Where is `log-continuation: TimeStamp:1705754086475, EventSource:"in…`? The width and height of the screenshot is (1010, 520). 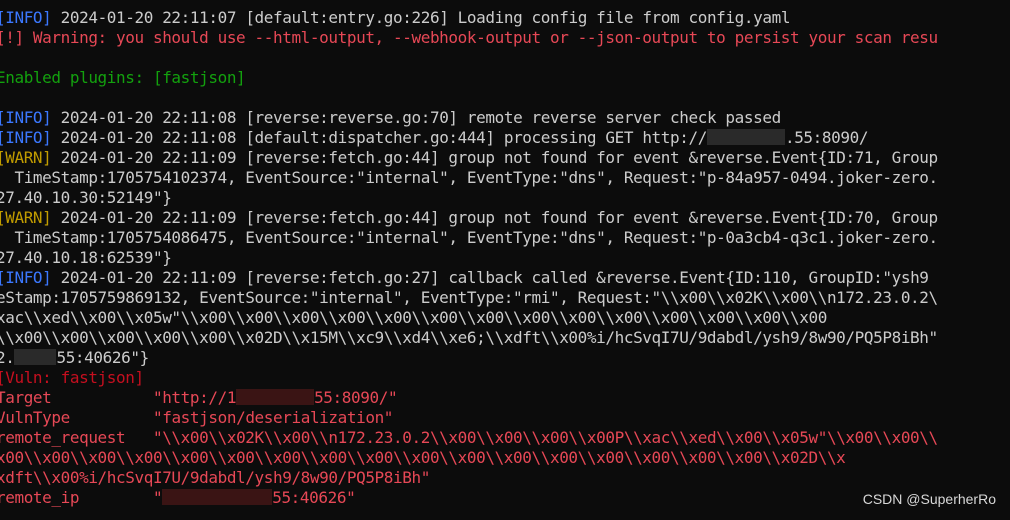 log-continuation: TimeStamp:1705754086475, EventSource:"in… is located at coordinates (505, 238).